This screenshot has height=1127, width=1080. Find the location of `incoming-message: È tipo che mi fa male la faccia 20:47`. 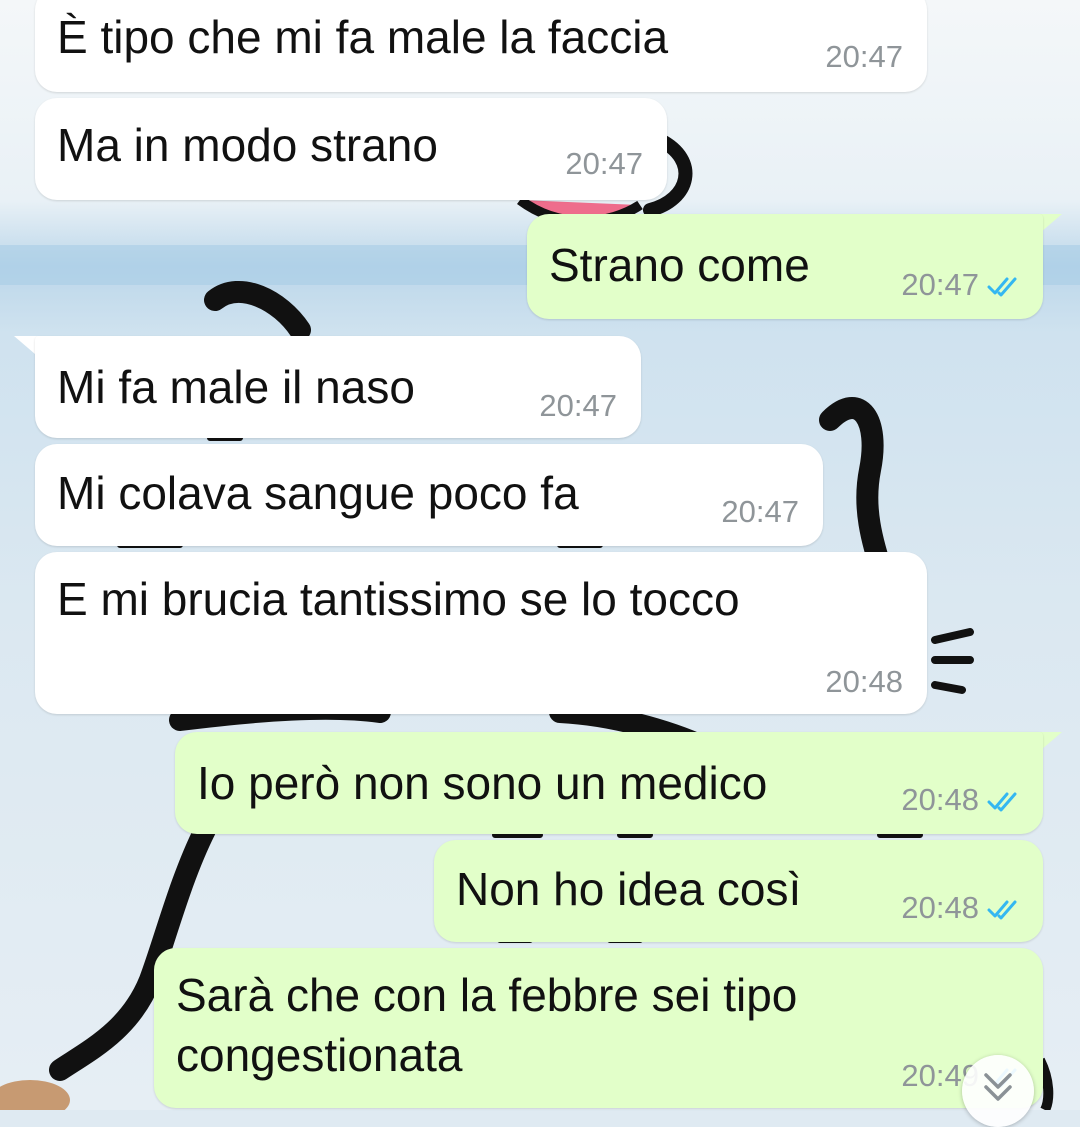

incoming-message: È tipo che mi fa male la faccia 20:47 is located at coordinates (481, 46).